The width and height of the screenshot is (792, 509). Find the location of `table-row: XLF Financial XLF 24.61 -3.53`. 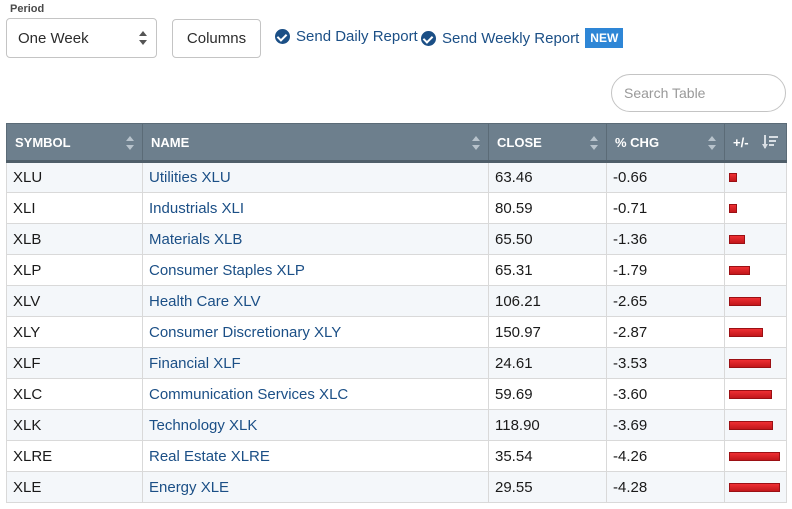

table-row: XLF Financial XLF 24.61 -3.53 is located at coordinates (396, 363).